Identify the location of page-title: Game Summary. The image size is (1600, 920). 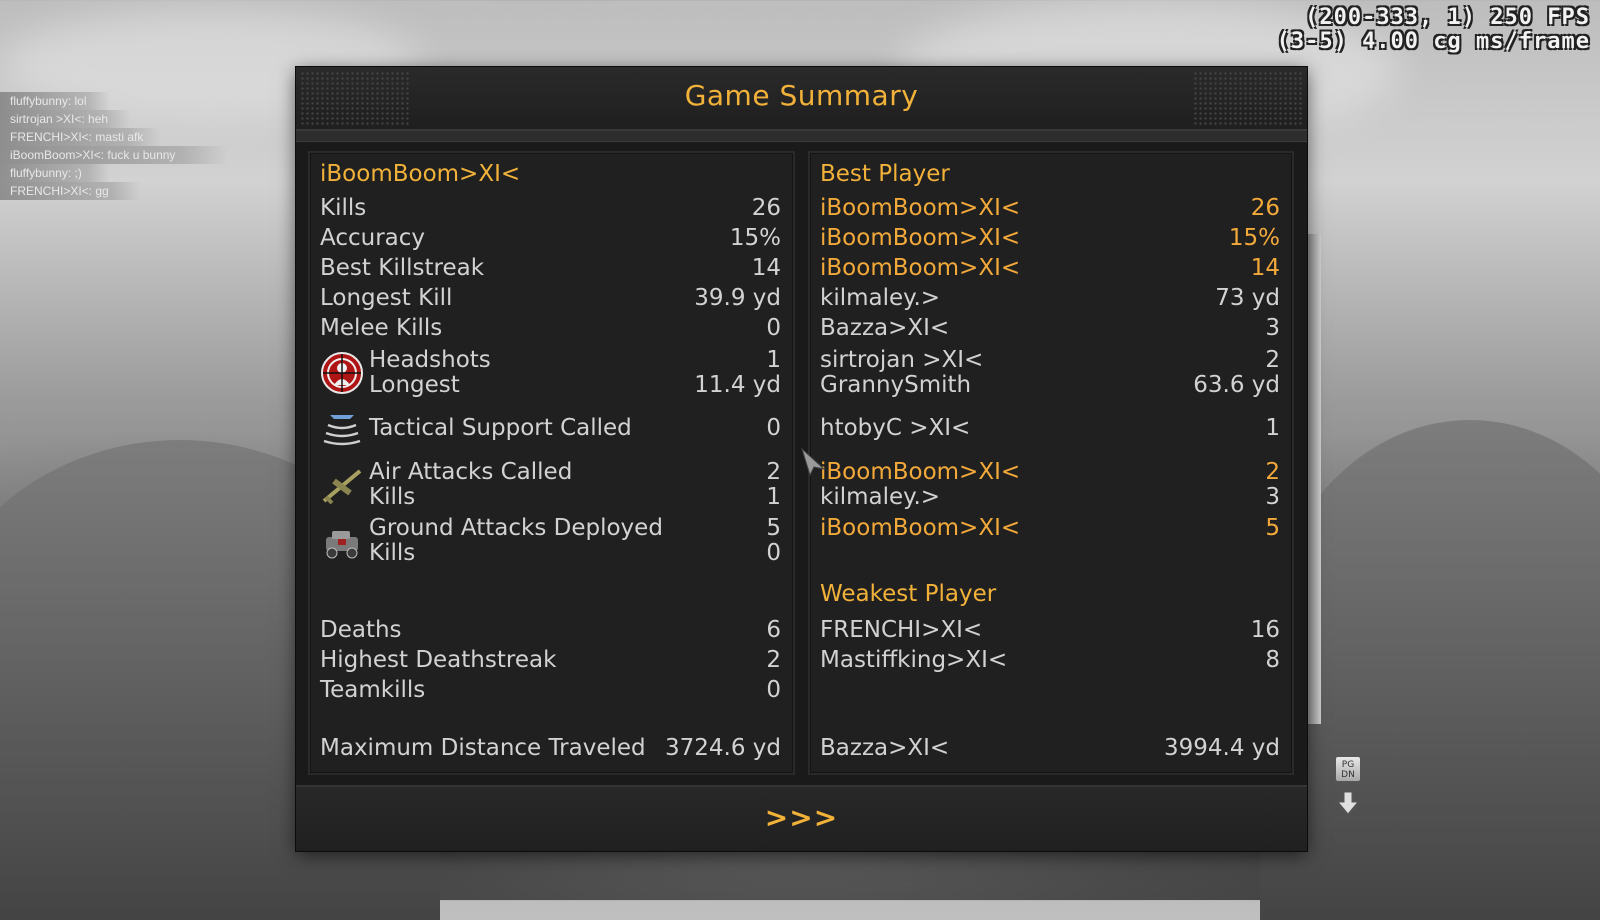
(801, 95).